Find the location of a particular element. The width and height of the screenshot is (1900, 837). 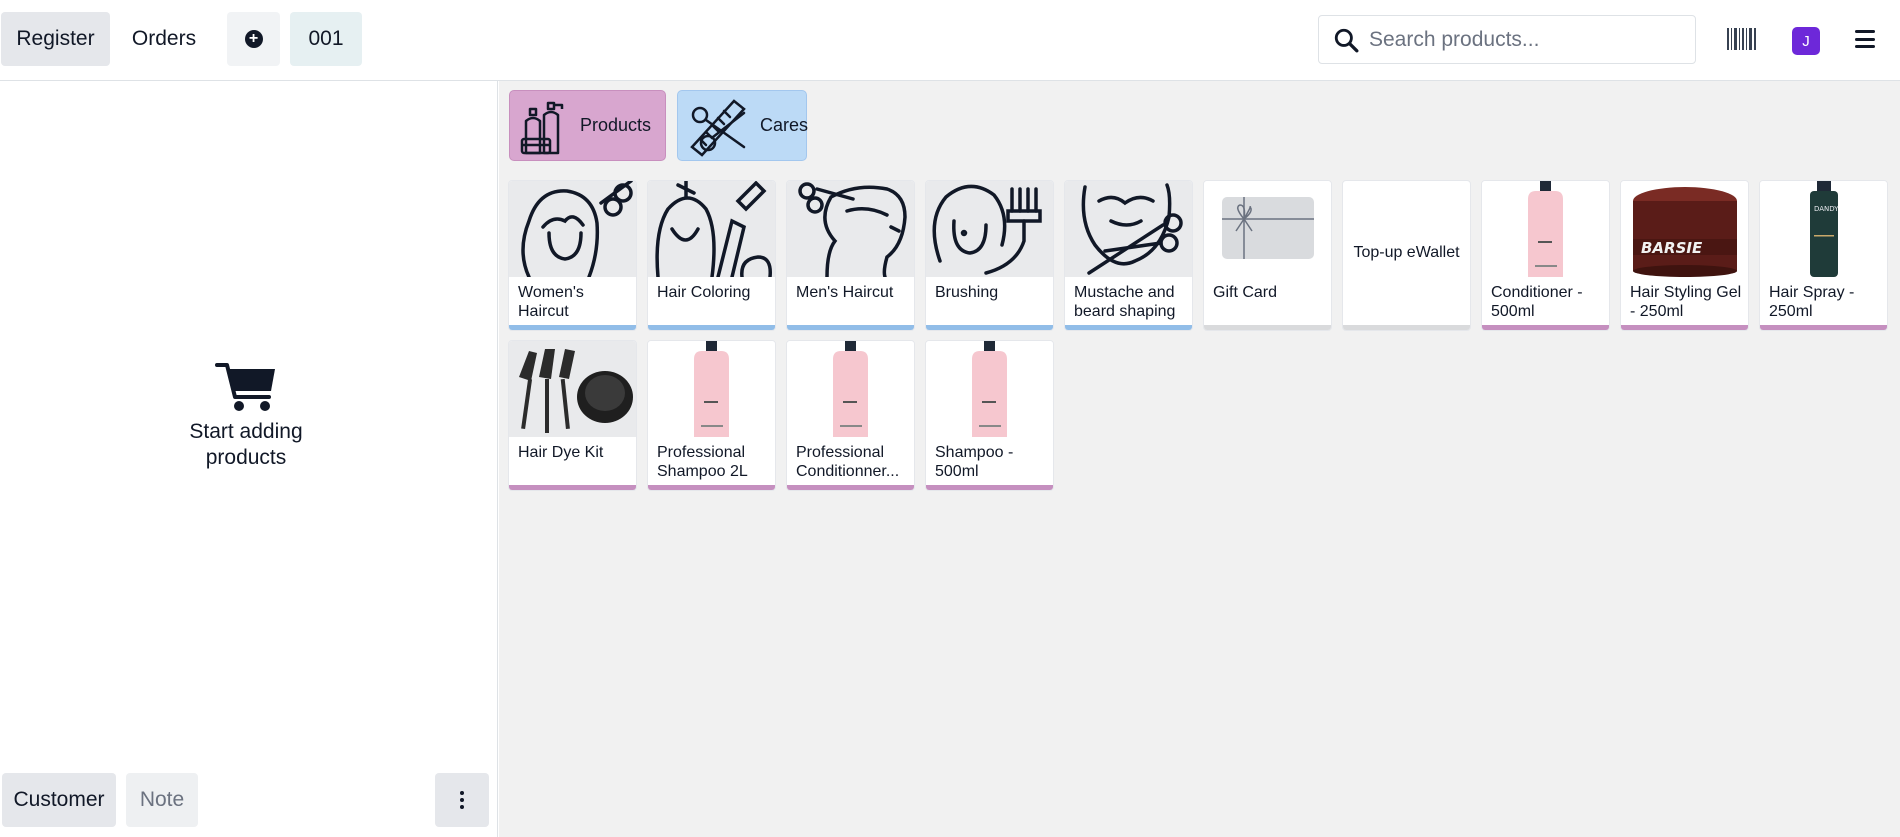

more-actions-button is located at coordinates (462, 800).